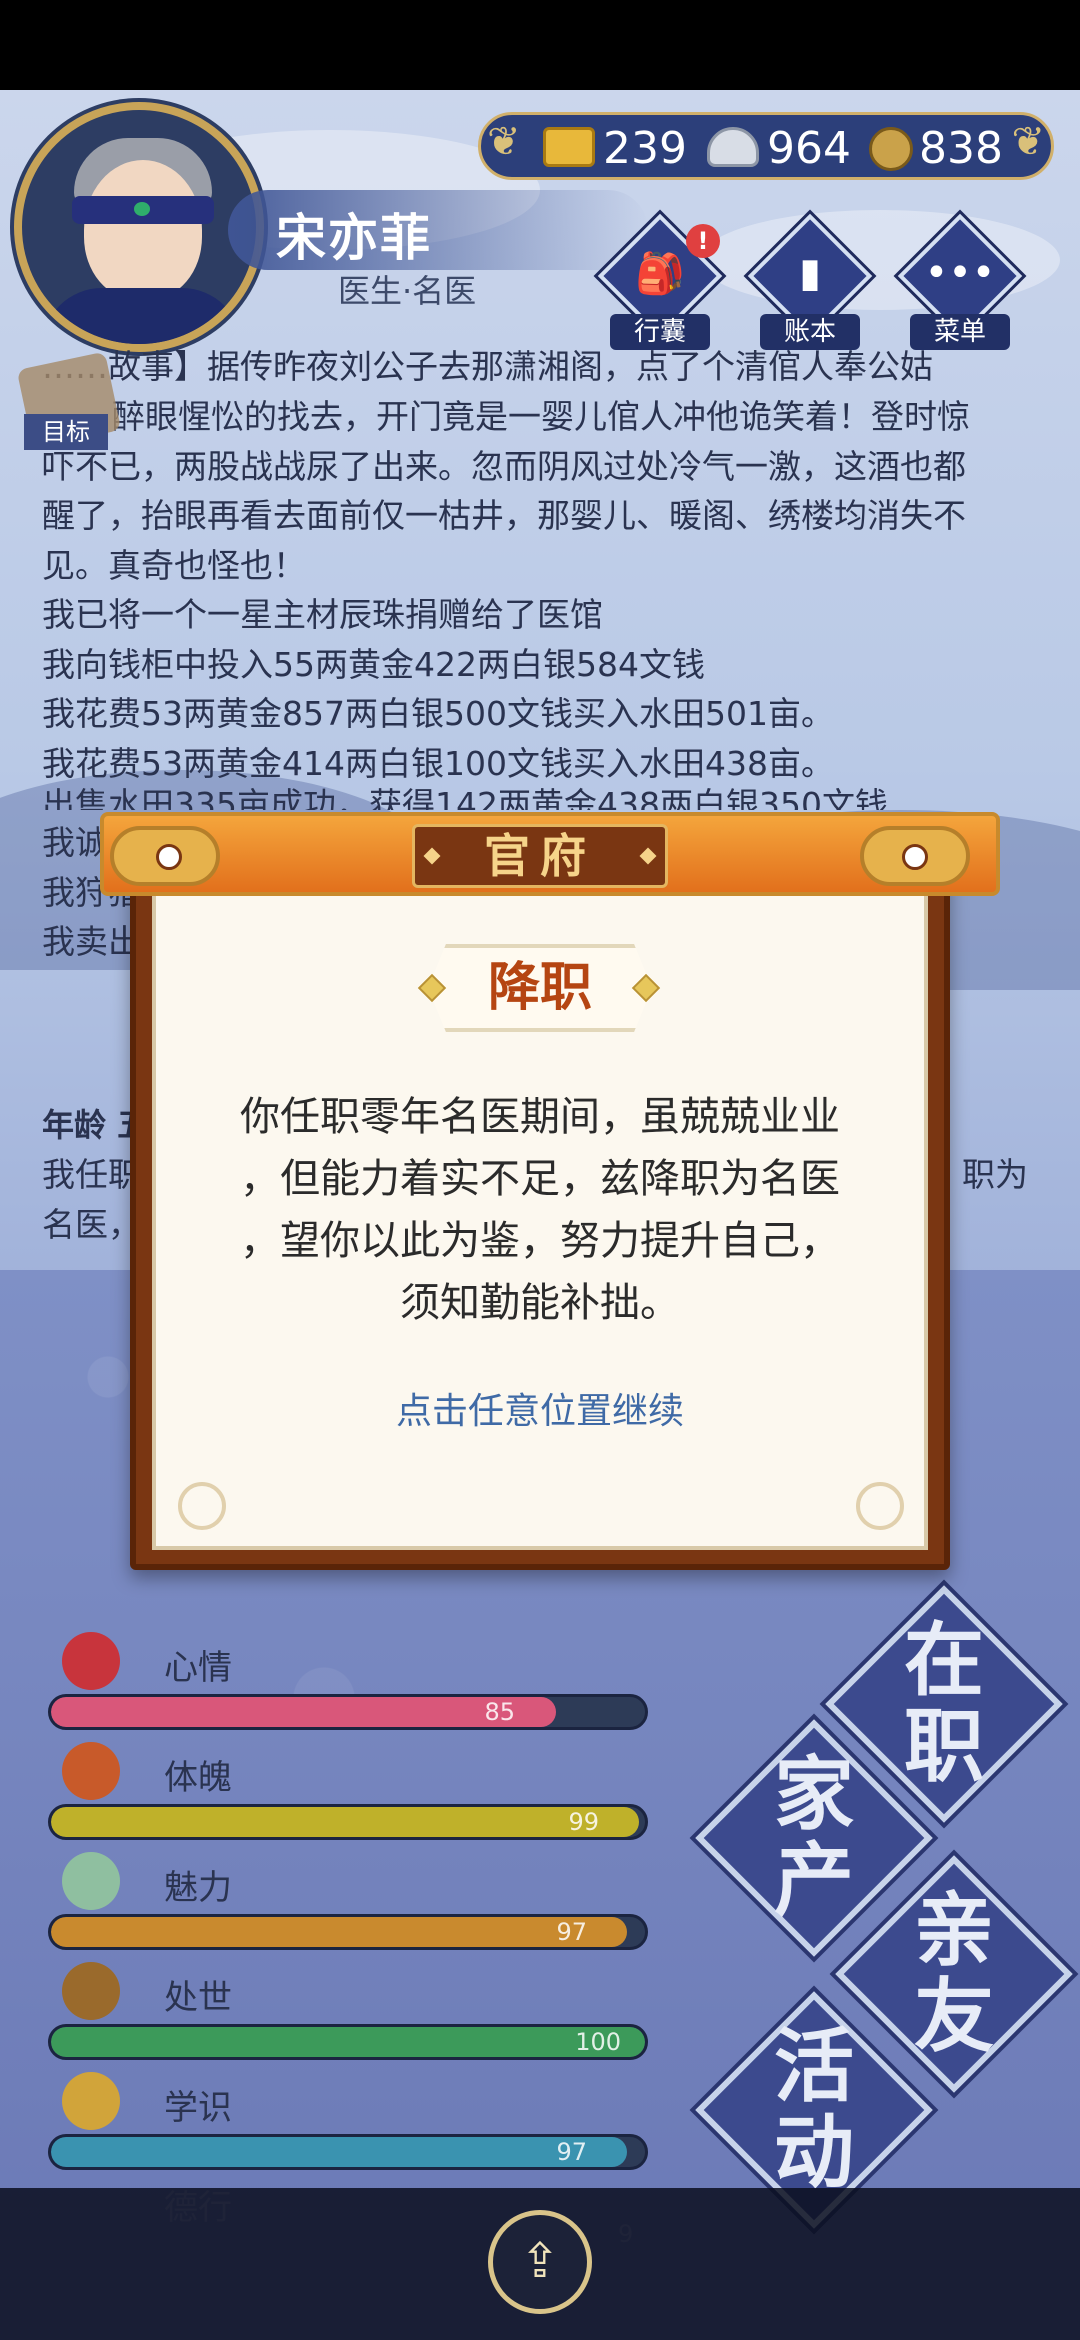 The height and width of the screenshot is (2340, 1080). What do you see at coordinates (540, 1408) in the screenshot?
I see `continue-hint: 点击任意位置继续` at bounding box center [540, 1408].